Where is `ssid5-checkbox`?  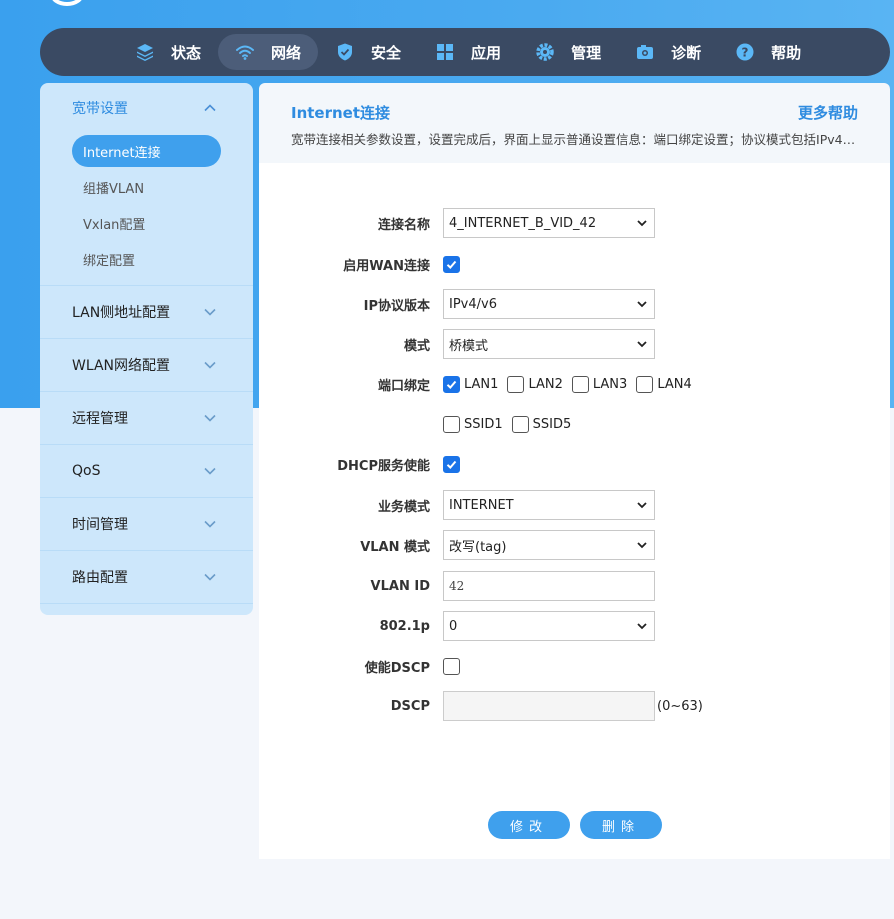 ssid5-checkbox is located at coordinates (520, 424).